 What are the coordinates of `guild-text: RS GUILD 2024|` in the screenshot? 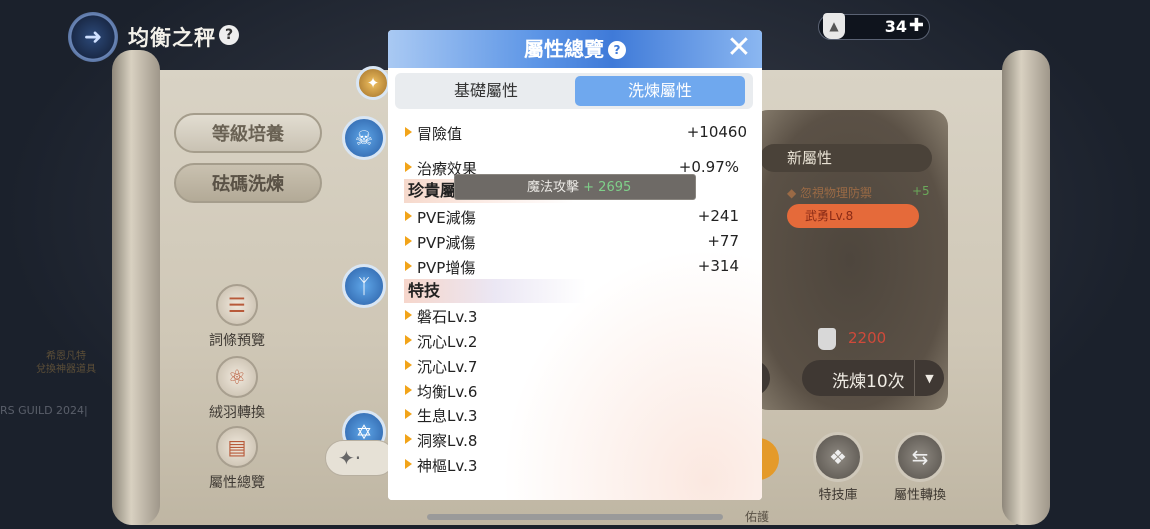 It's located at (44, 410).